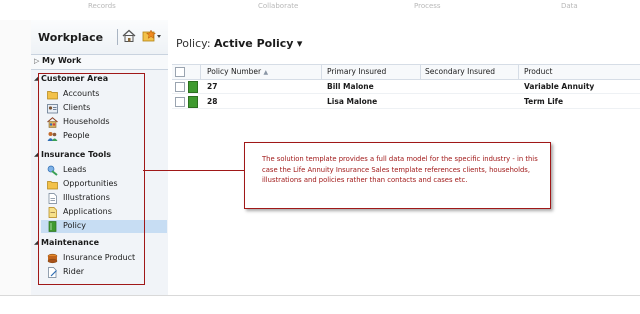 This screenshot has height=314, width=640. Describe the element at coordinates (460, 71) in the screenshot. I see `column-header-secondary-insured: Secondary Insured` at that location.